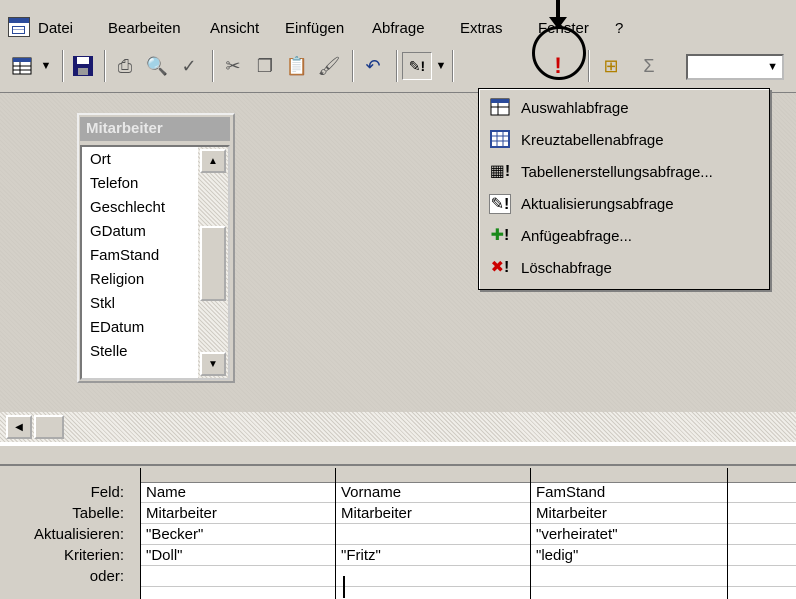 The image size is (796, 599). I want to click on grid-cell: Vorname, so click(371, 492).